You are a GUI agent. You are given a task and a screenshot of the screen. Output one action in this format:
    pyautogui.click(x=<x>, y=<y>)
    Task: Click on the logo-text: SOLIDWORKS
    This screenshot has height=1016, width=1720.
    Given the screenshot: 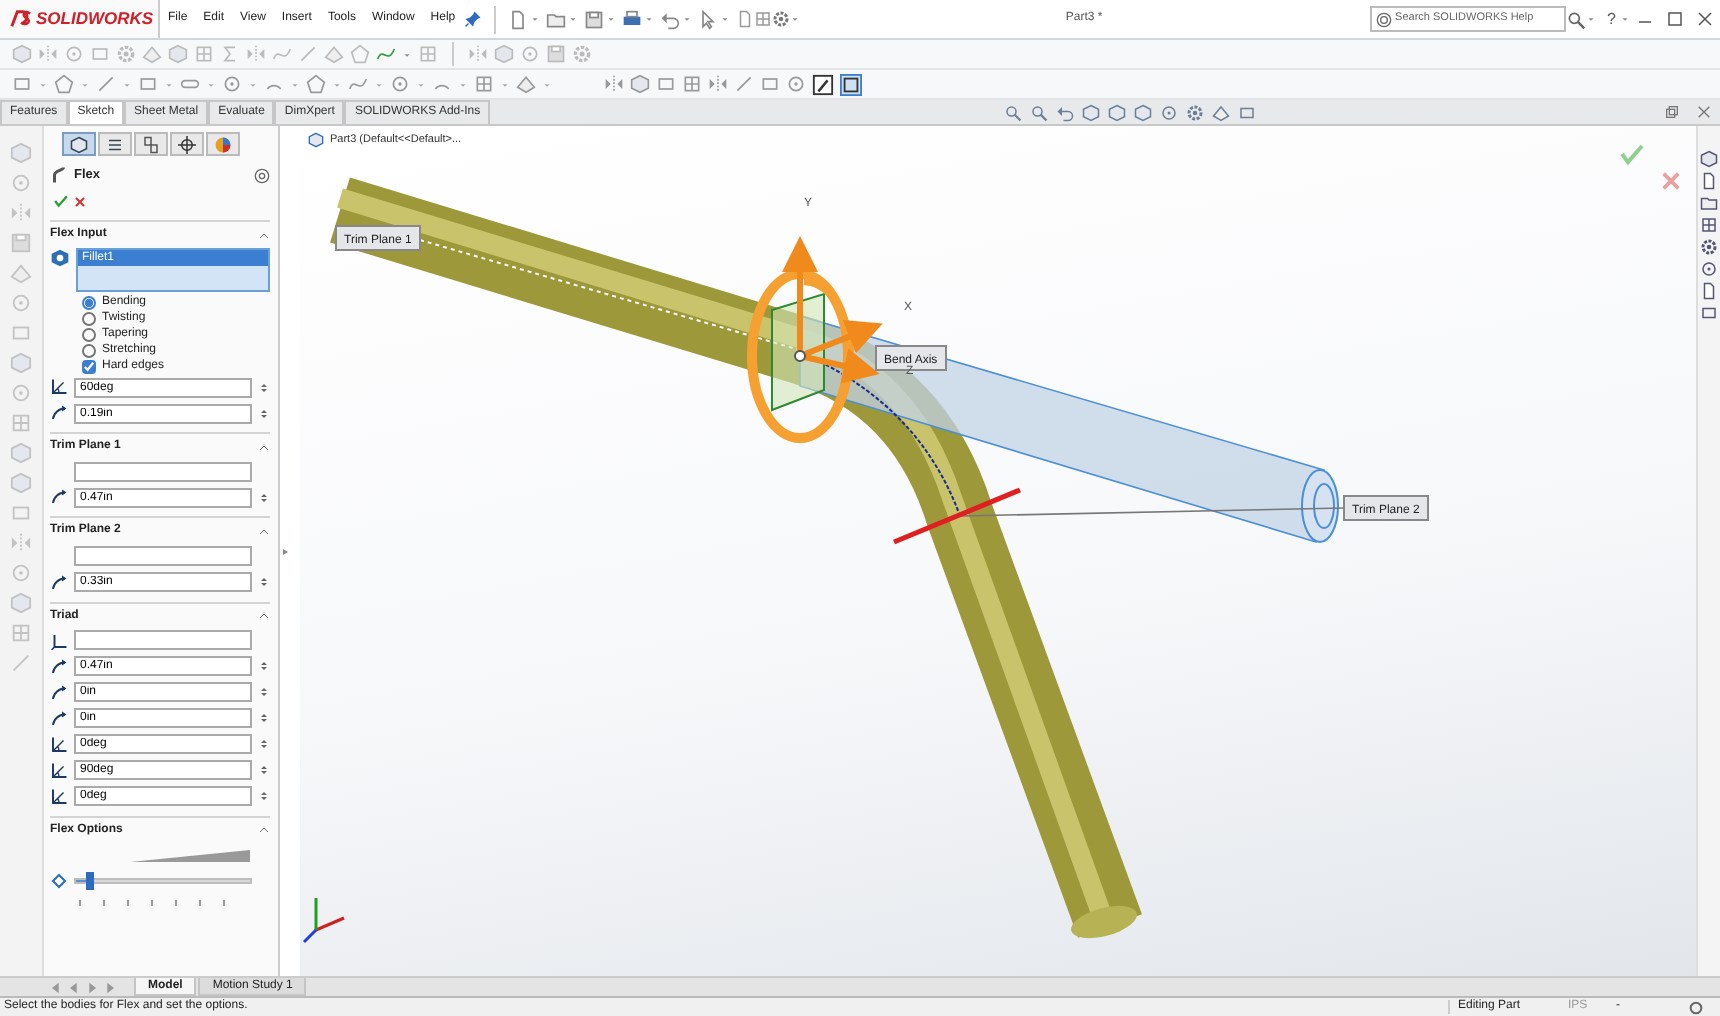 What is the action you would take?
    pyautogui.click(x=95, y=19)
    